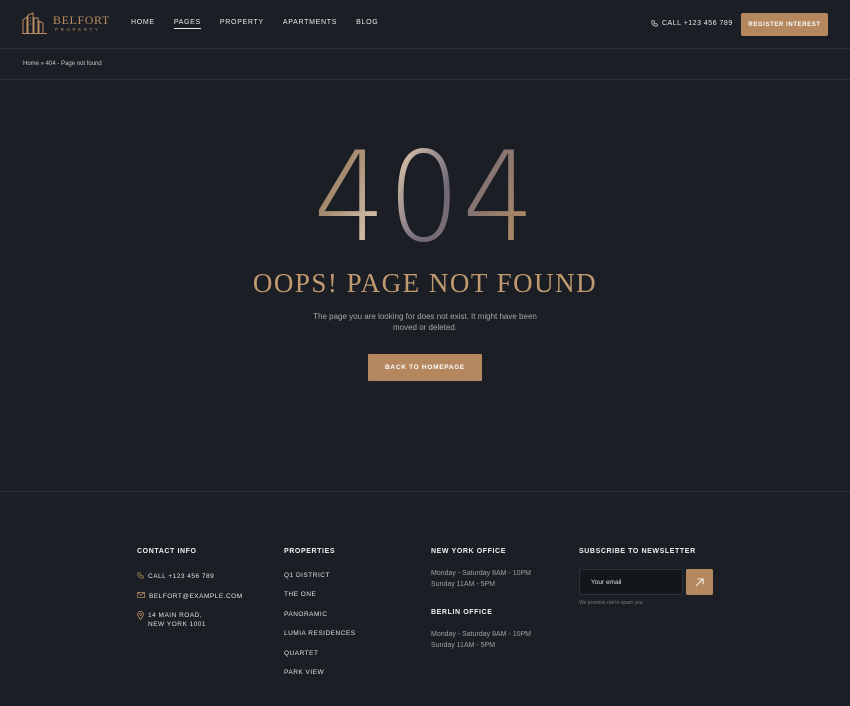 Image resolution: width=850 pixels, height=706 pixels. Describe the element at coordinates (304, 672) in the screenshot. I see `property-link: PARK VIEW` at that location.